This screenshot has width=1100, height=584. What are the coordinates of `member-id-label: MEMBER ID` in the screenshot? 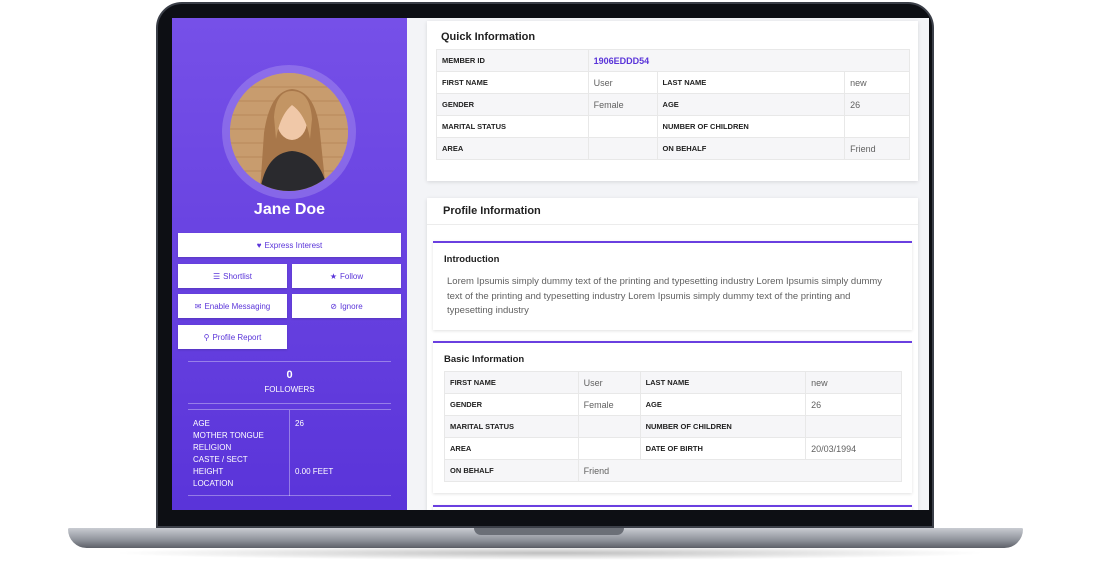 It's located at (512, 60).